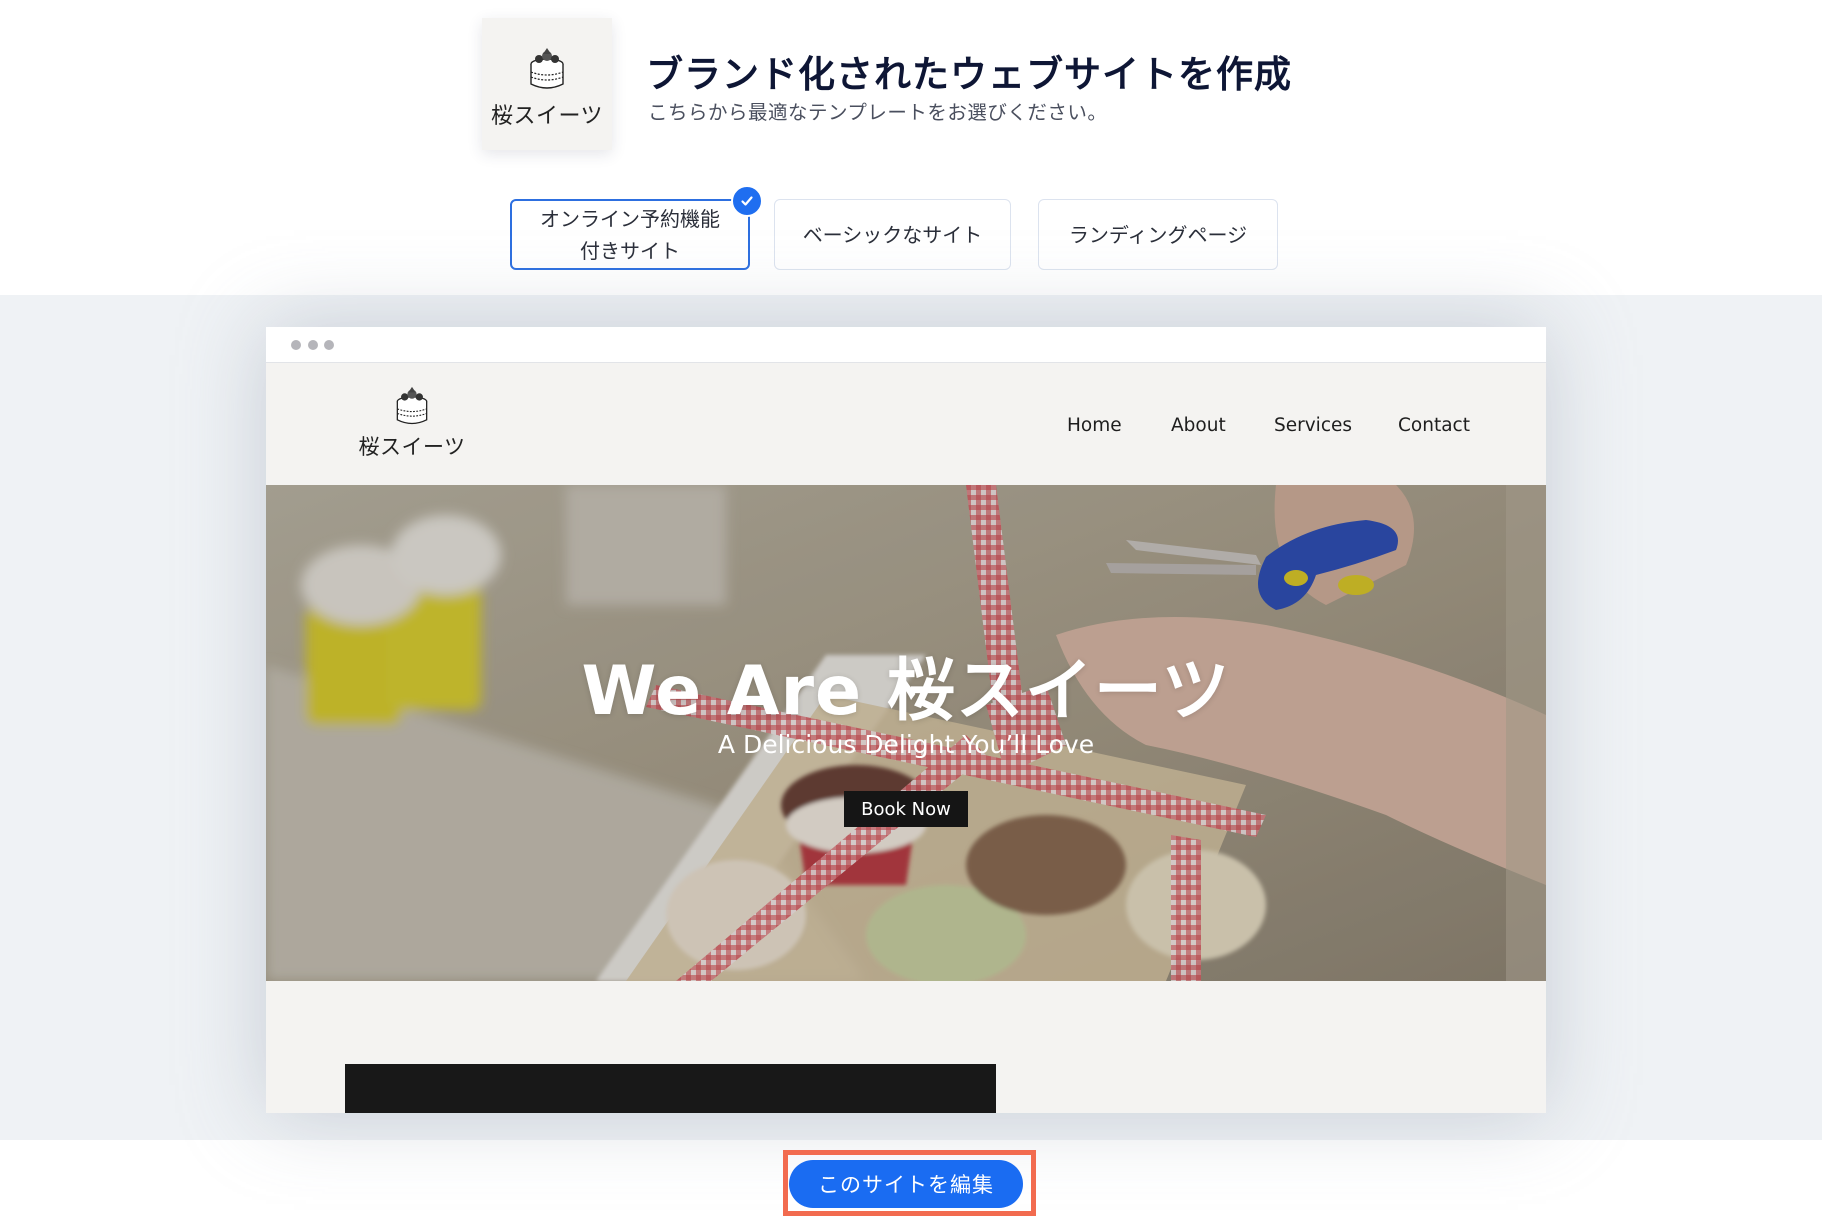 The image size is (1822, 1226). I want to click on site-logo: 桜スイーツ, so click(412, 423).